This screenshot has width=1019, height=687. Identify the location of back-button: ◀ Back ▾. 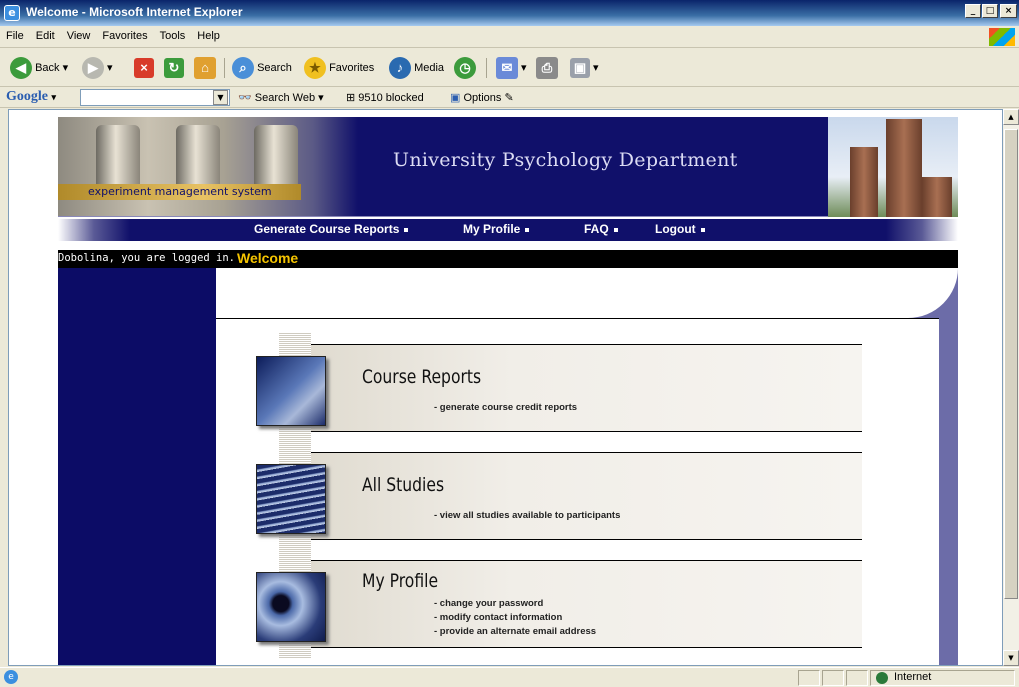
(39, 68).